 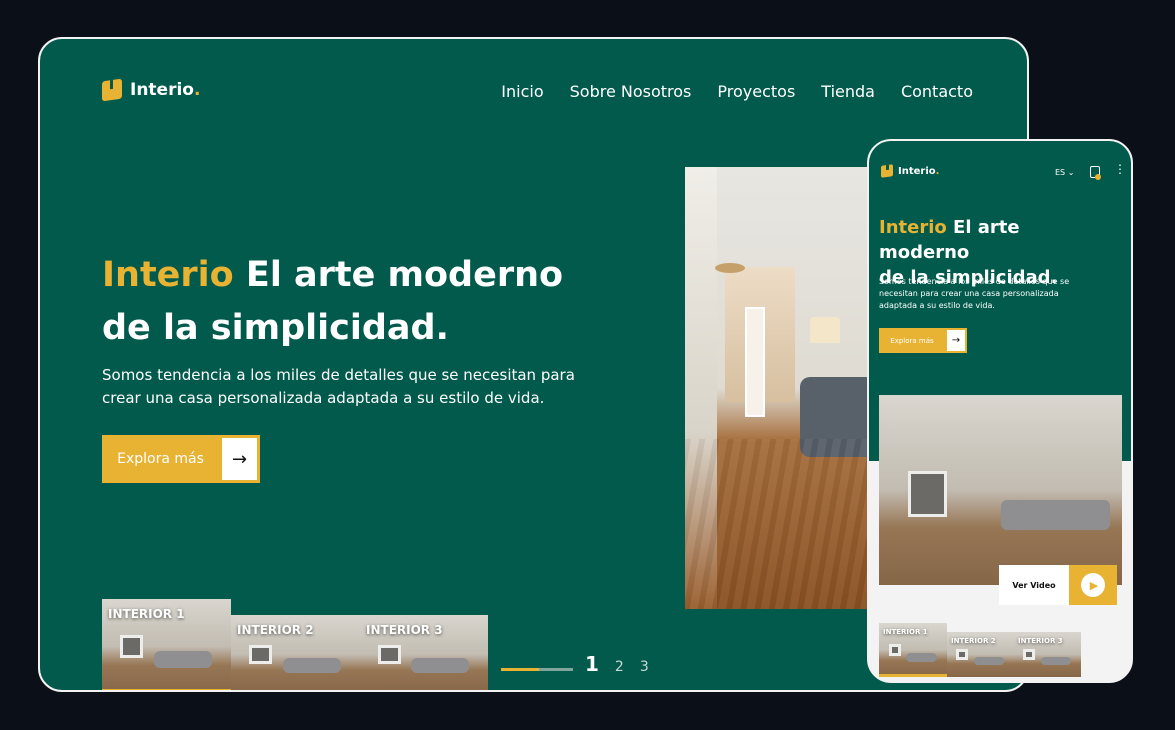 I want to click on play-button: ▶, so click(x=1093, y=585).